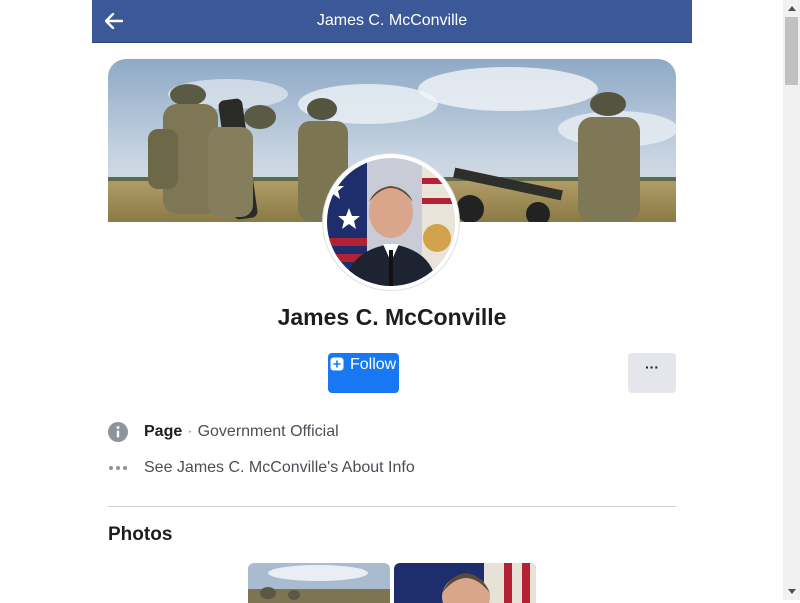 The height and width of the screenshot is (603, 800). Describe the element at coordinates (163, 431) in the screenshot. I see `page-label: Page` at that location.